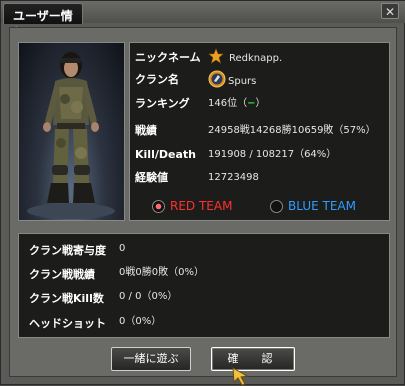 The width and height of the screenshot is (405, 386). Describe the element at coordinates (116, 273) in the screenshot. I see `row-clan-record: クラン戦戦績 0戦0勝0敗（0%）` at that location.